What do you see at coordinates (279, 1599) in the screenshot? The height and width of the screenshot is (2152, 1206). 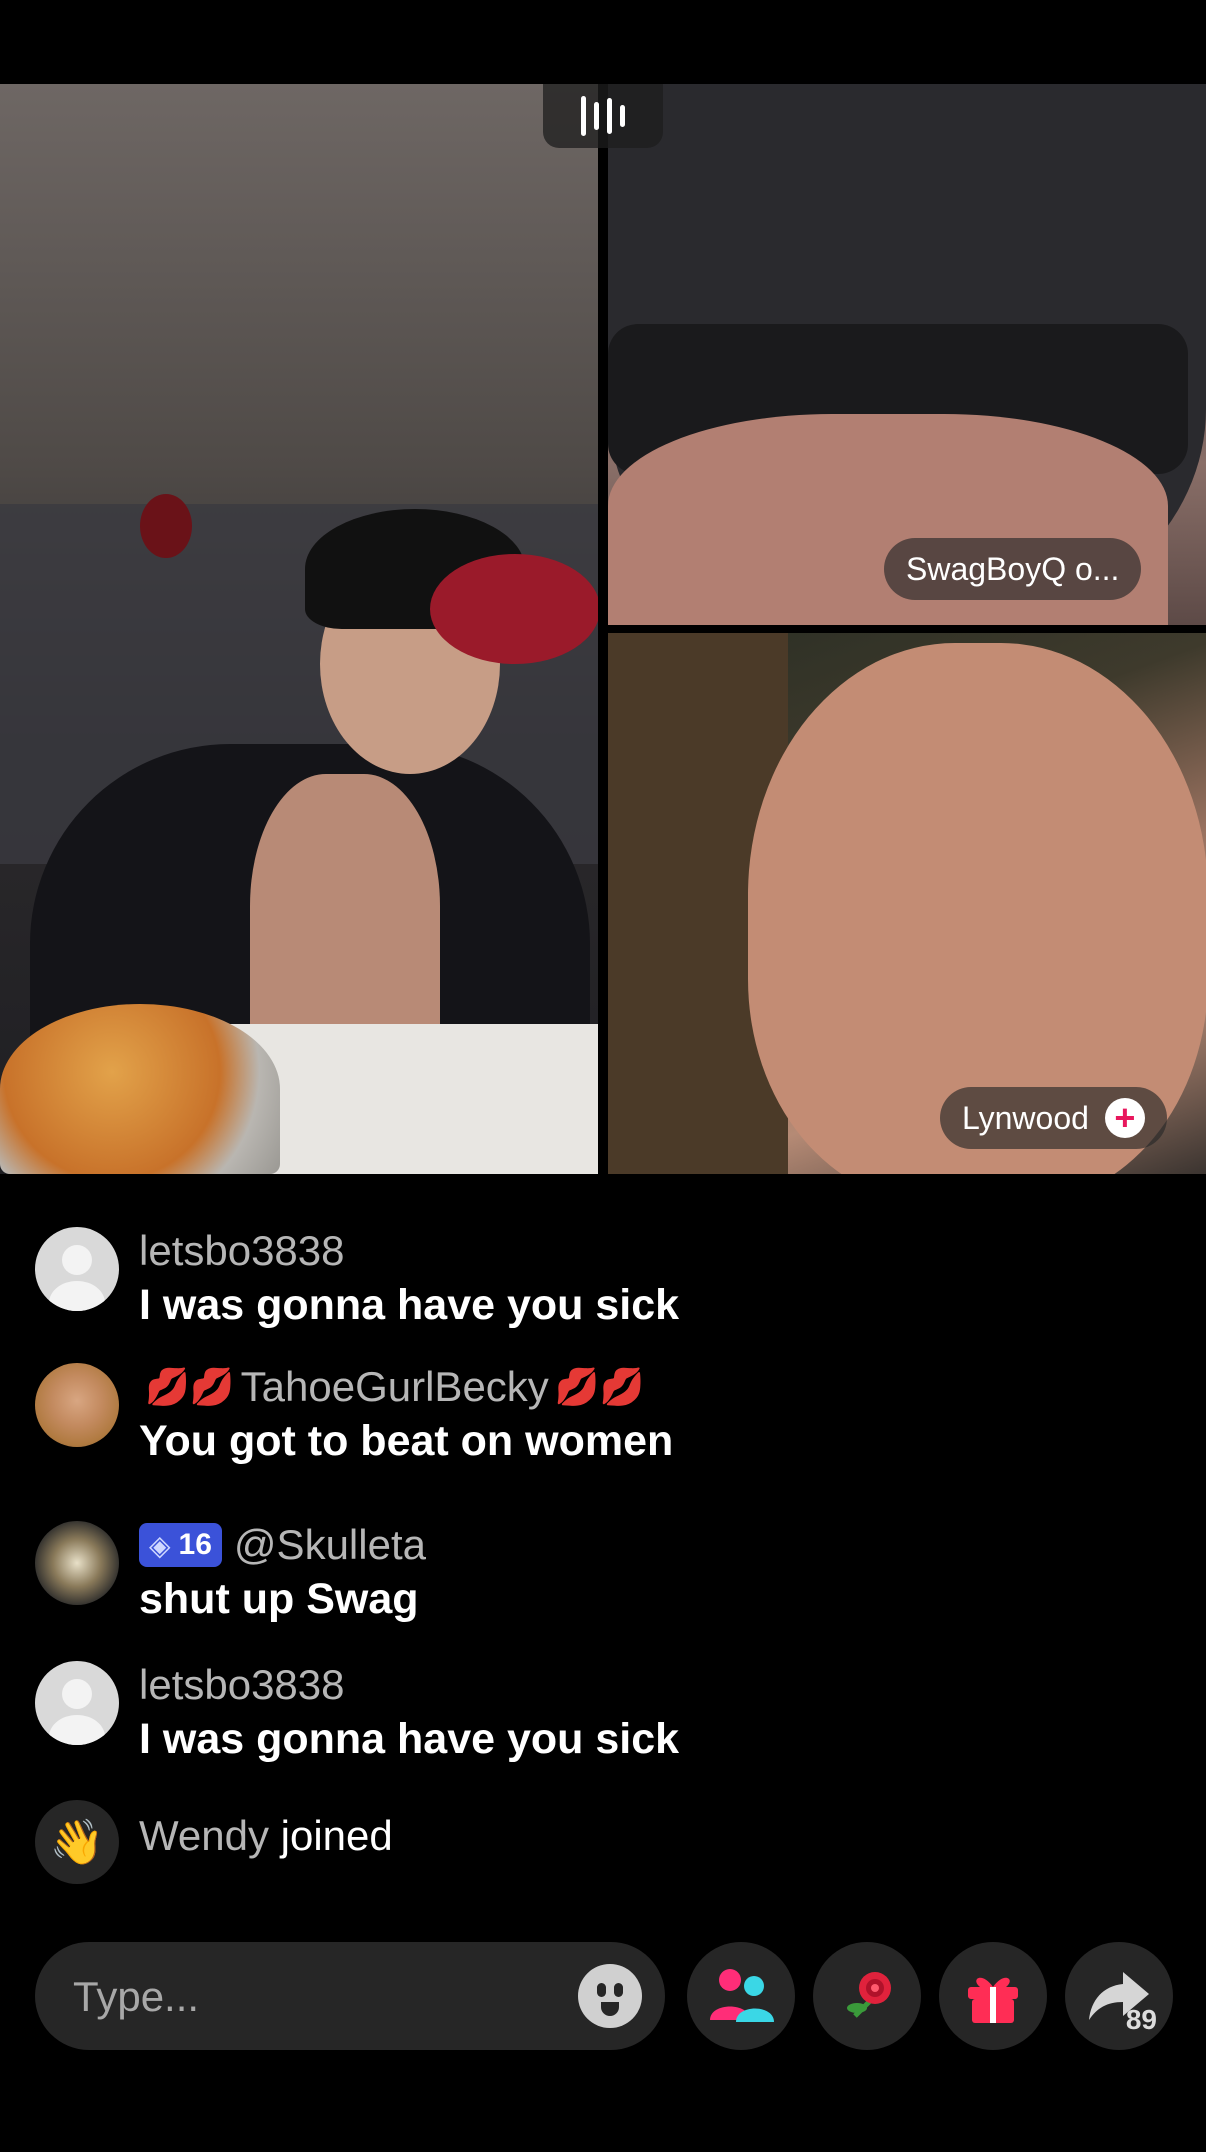 I see `comment-text: shut up Swag` at bounding box center [279, 1599].